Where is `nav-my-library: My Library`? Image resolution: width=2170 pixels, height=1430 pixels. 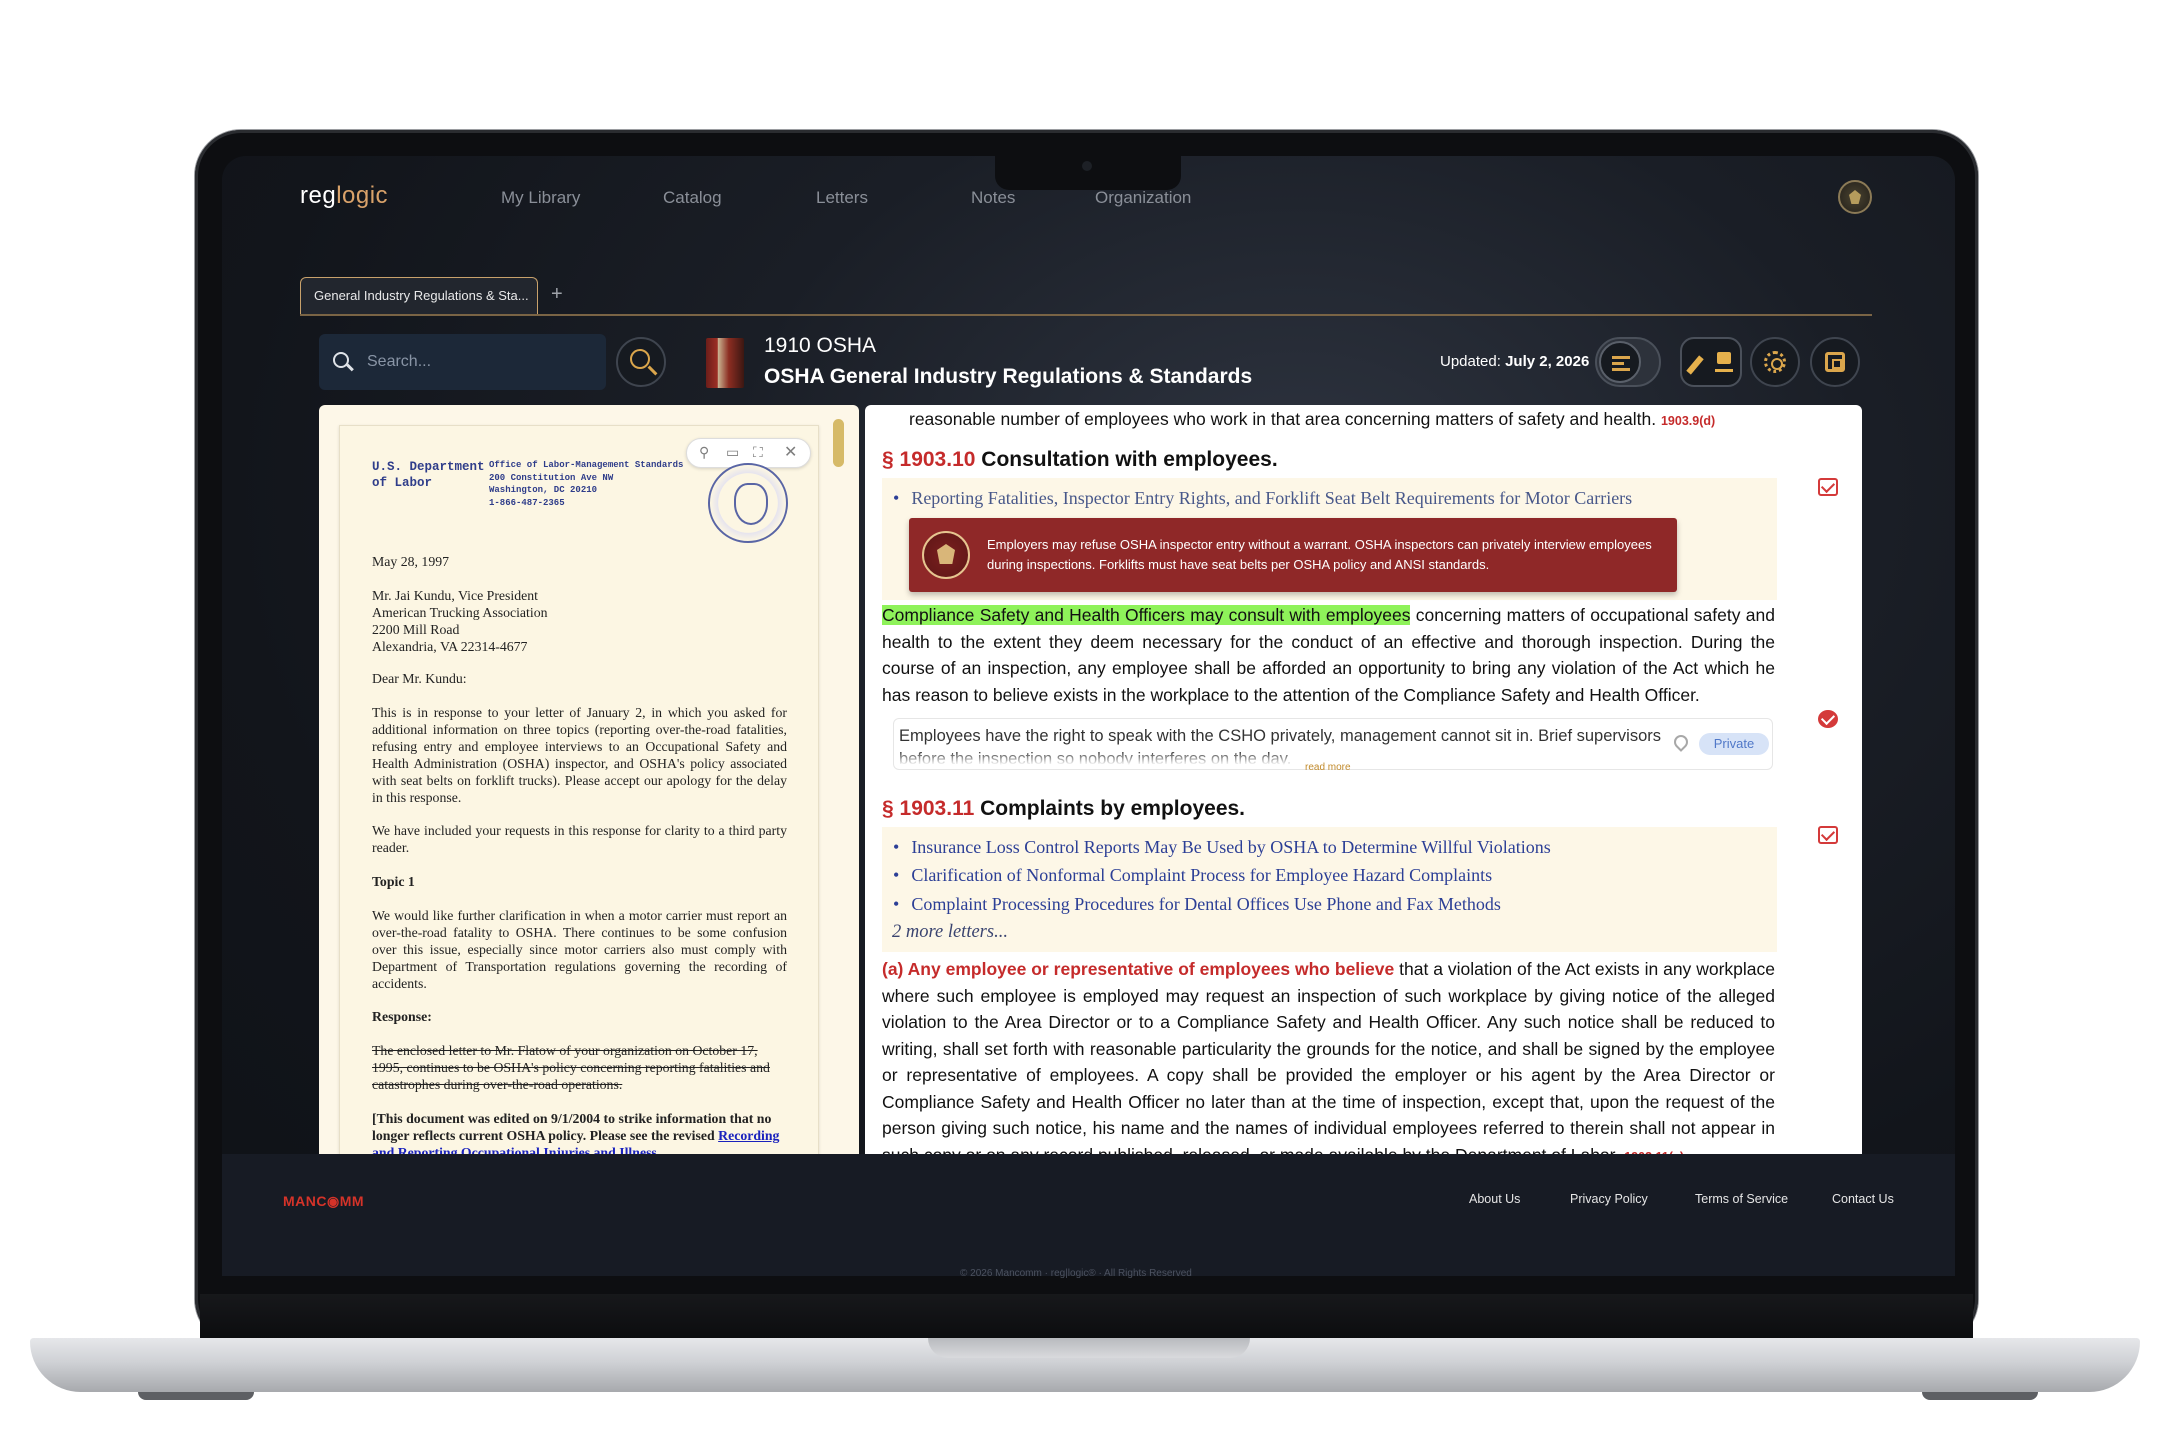 nav-my-library: My Library is located at coordinates (540, 198).